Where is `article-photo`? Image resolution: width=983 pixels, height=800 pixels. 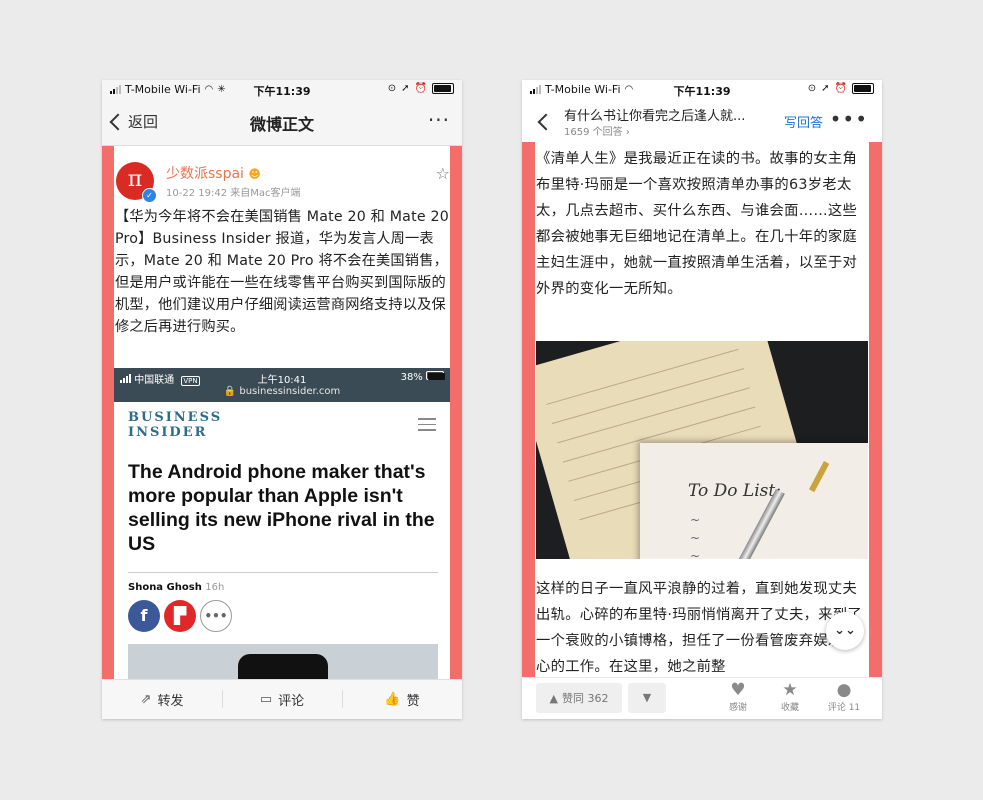
article-photo is located at coordinates (283, 662).